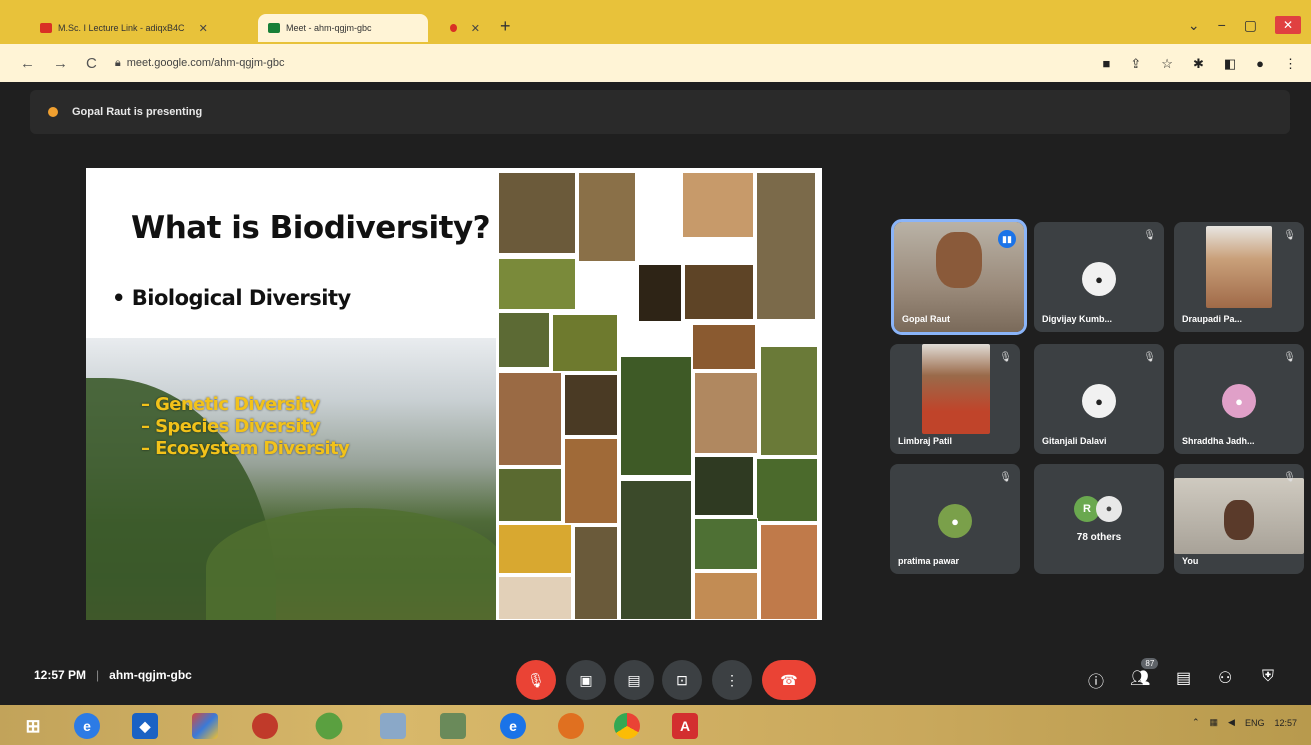 The image size is (1311, 745). I want to click on tab-lecture-link: M.Sc. I Lecture Link - adiqxB4C ✕, so click(140, 28).